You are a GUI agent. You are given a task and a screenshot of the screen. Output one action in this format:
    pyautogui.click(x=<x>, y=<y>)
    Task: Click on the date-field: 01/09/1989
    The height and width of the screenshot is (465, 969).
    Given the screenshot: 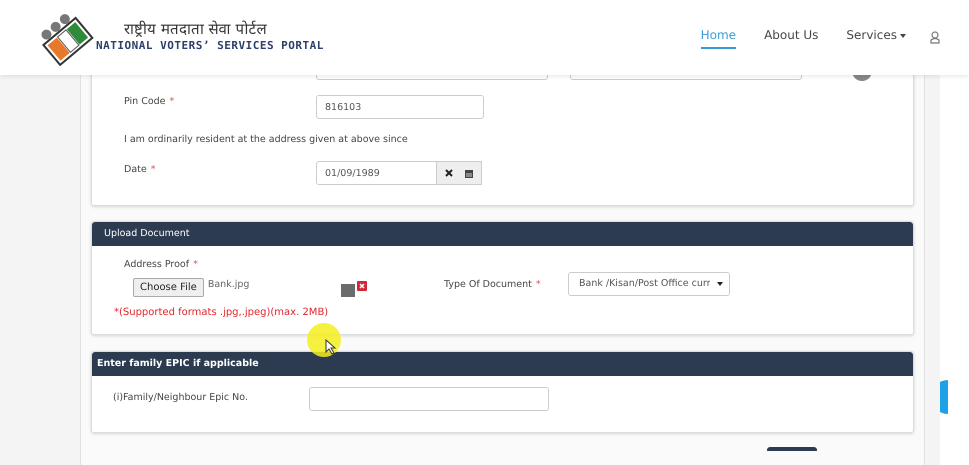 What is the action you would take?
    pyautogui.click(x=376, y=173)
    